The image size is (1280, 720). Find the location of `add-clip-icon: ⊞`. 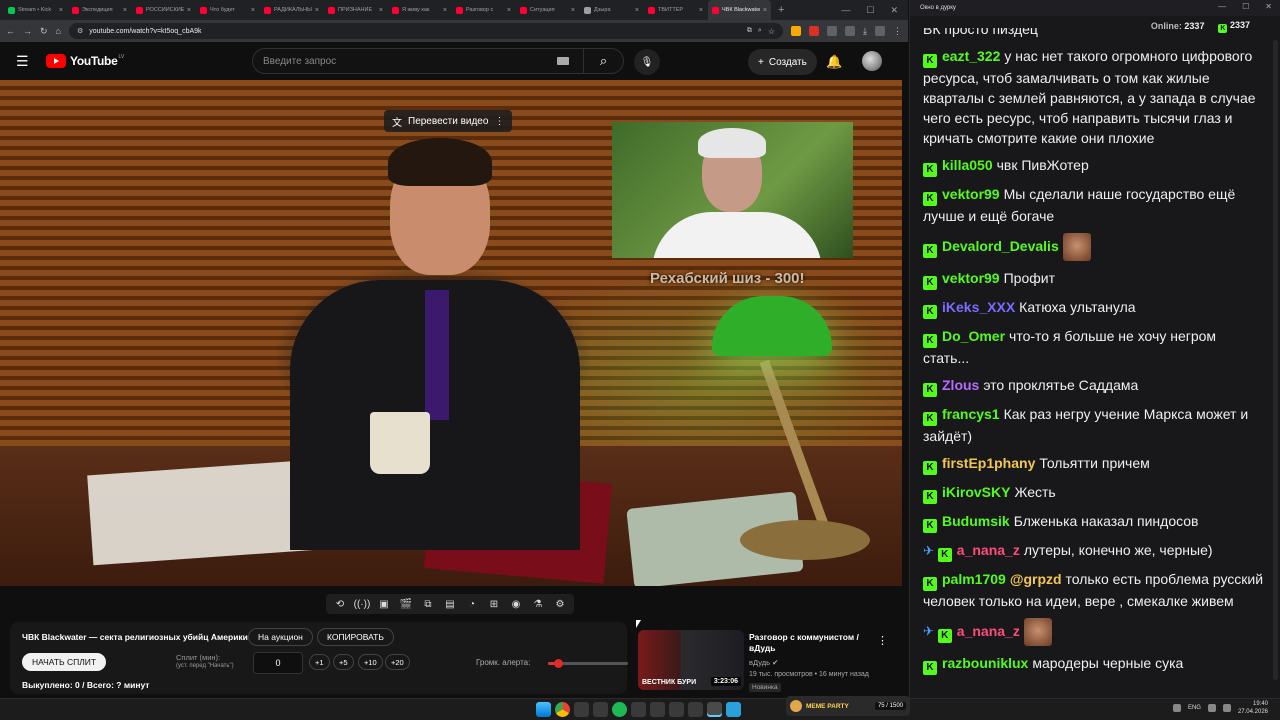

add-clip-icon: ⊞ is located at coordinates (494, 604).